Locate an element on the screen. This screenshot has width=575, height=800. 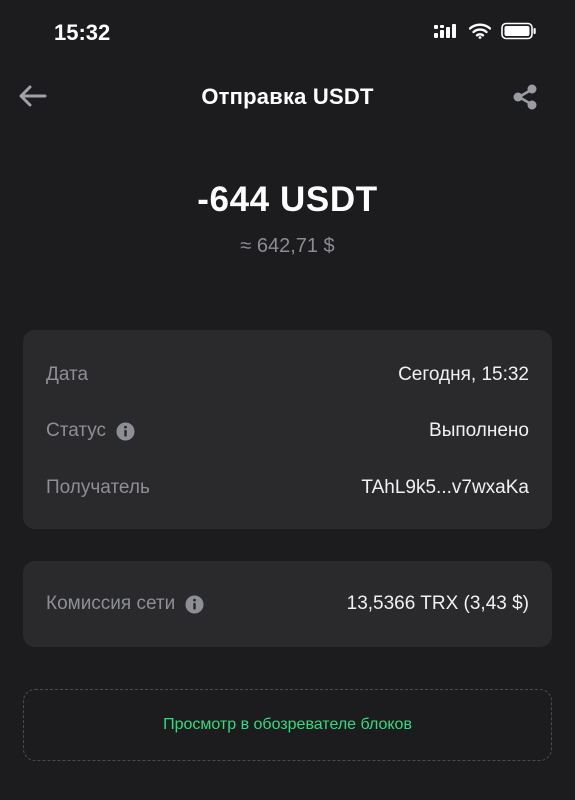
recipient-address: TAhL9k5...v7wxaKa is located at coordinates (445, 488).